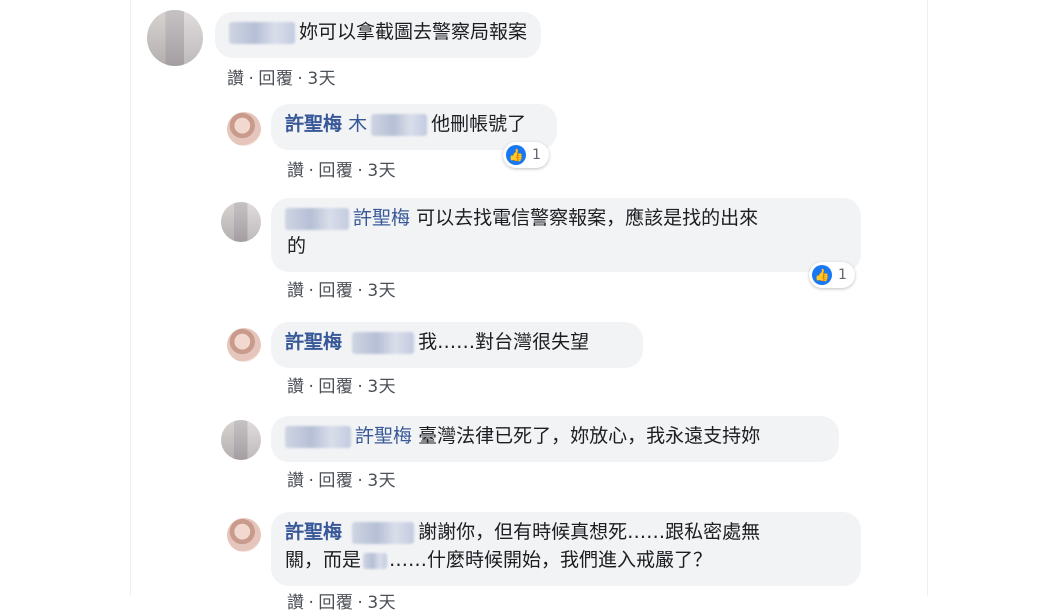 The image size is (1060, 613). What do you see at coordinates (323, 560) in the screenshot?
I see `comment-text-line2a: 關，而是` at bounding box center [323, 560].